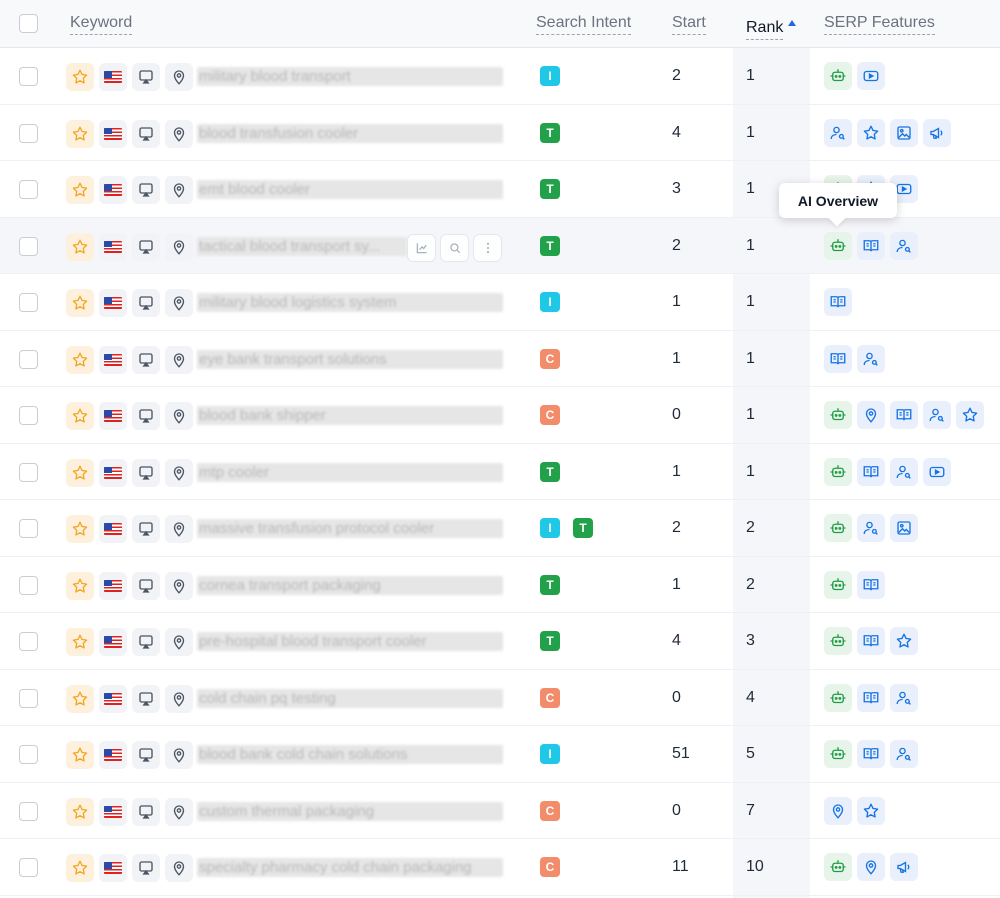 This screenshot has height=898, width=1000. I want to click on keyword-text: eye bank transport solutions, so click(350, 359).